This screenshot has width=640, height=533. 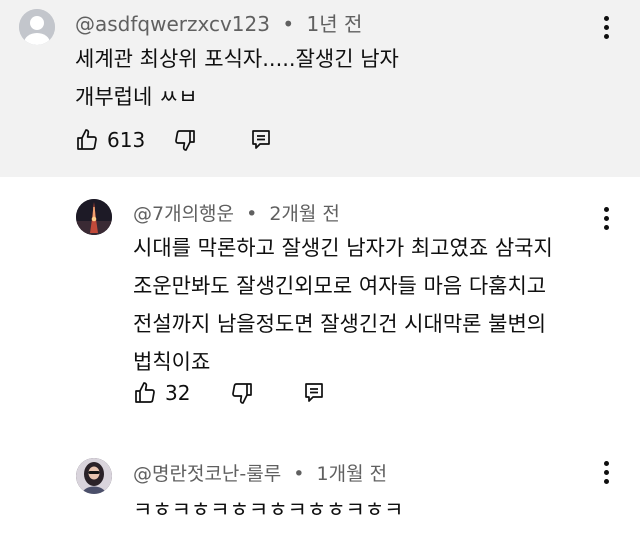 What do you see at coordinates (236, 212) in the screenshot?
I see `comment-meta: @7개의행운 • 2개월 전` at bounding box center [236, 212].